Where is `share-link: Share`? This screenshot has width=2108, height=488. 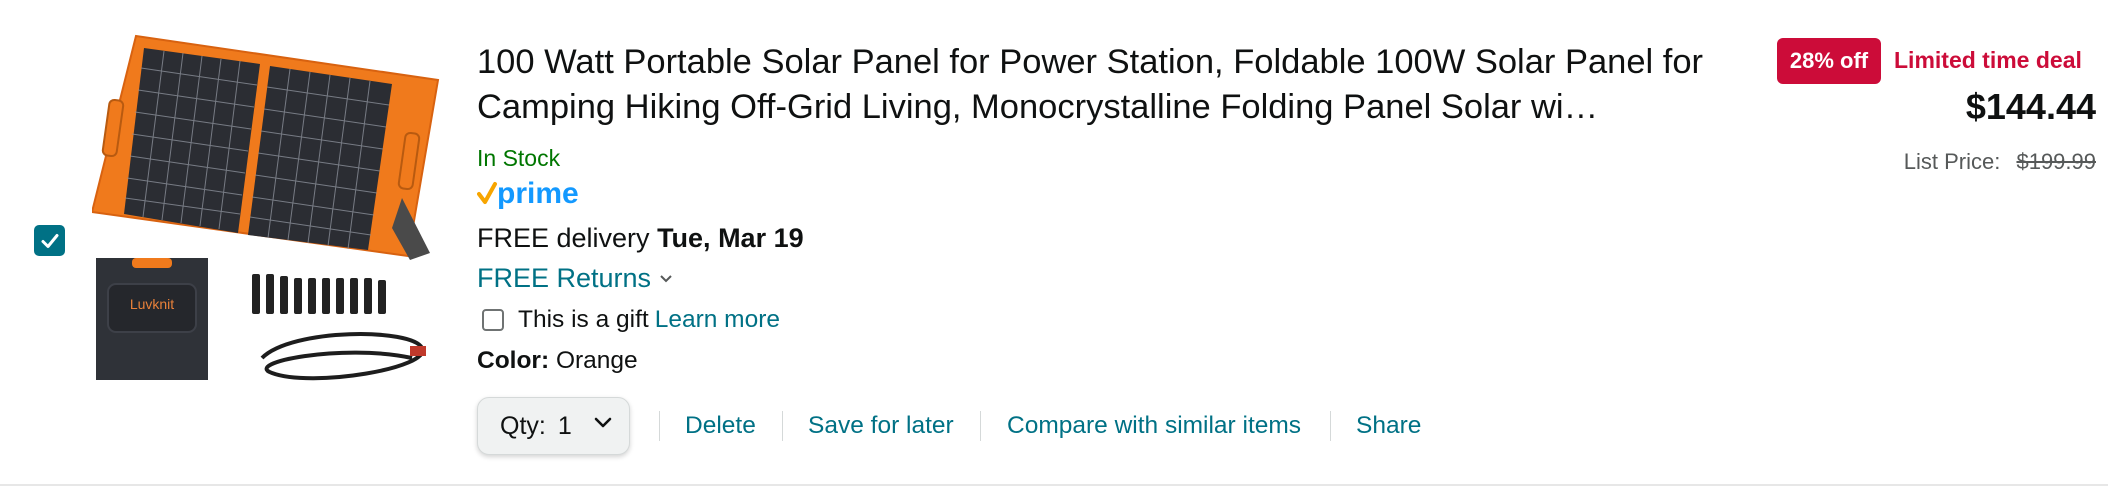
share-link: Share is located at coordinates (1388, 426).